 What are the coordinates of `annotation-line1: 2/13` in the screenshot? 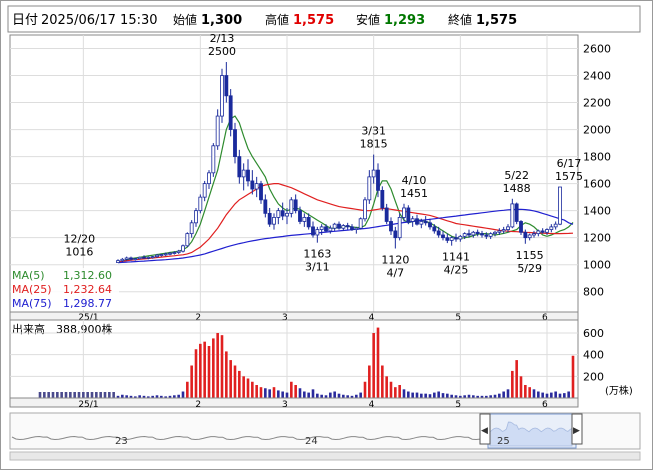 It's located at (222, 38).